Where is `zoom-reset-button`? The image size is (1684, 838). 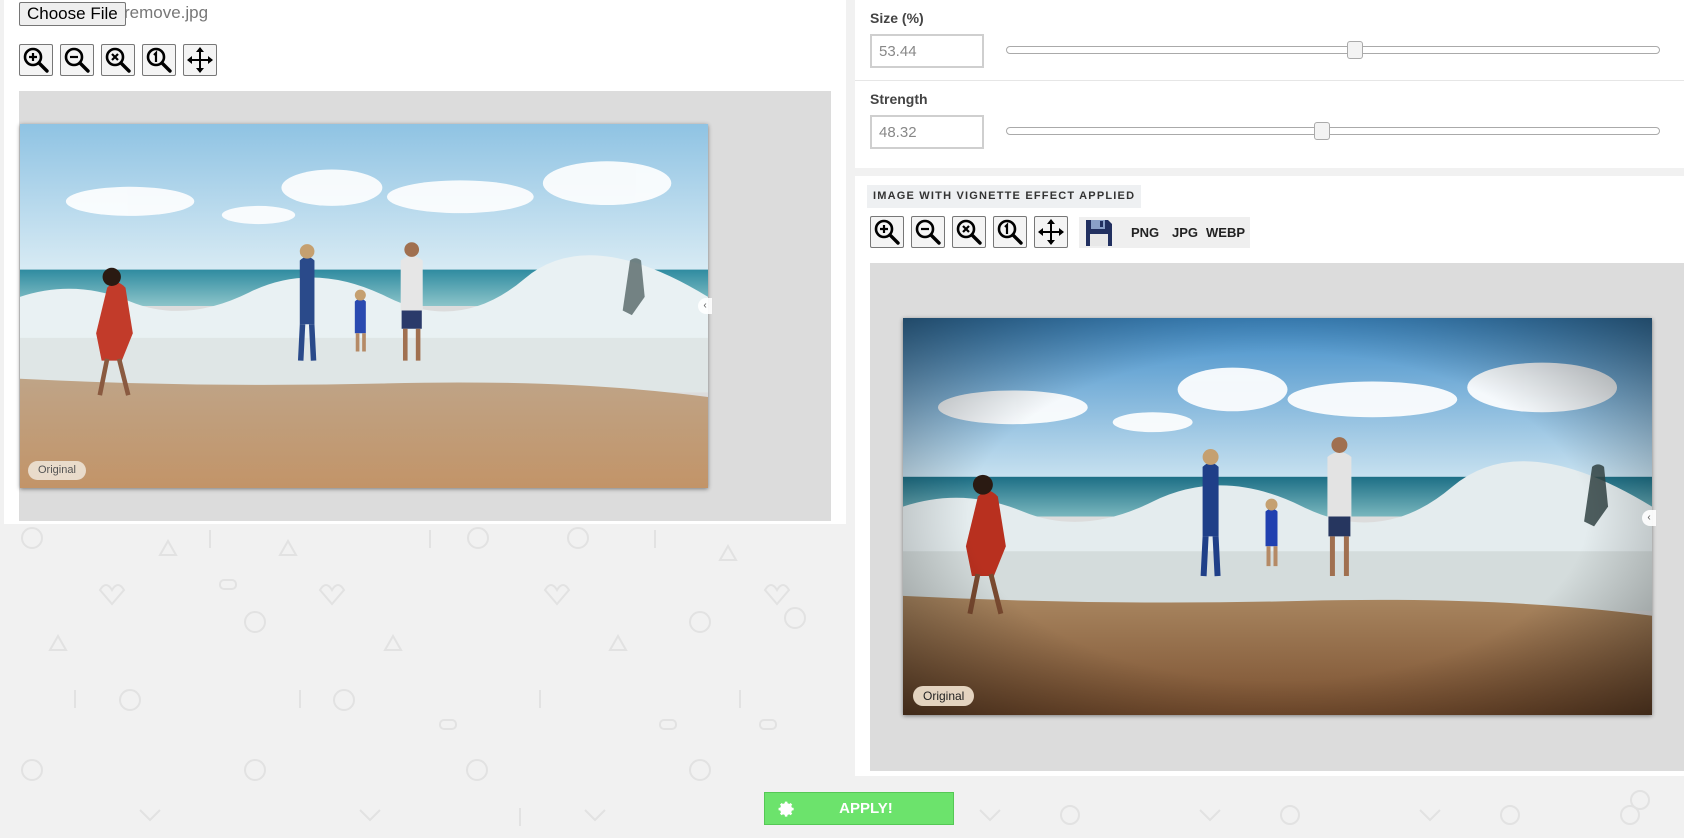 zoom-reset-button is located at coordinates (118, 60).